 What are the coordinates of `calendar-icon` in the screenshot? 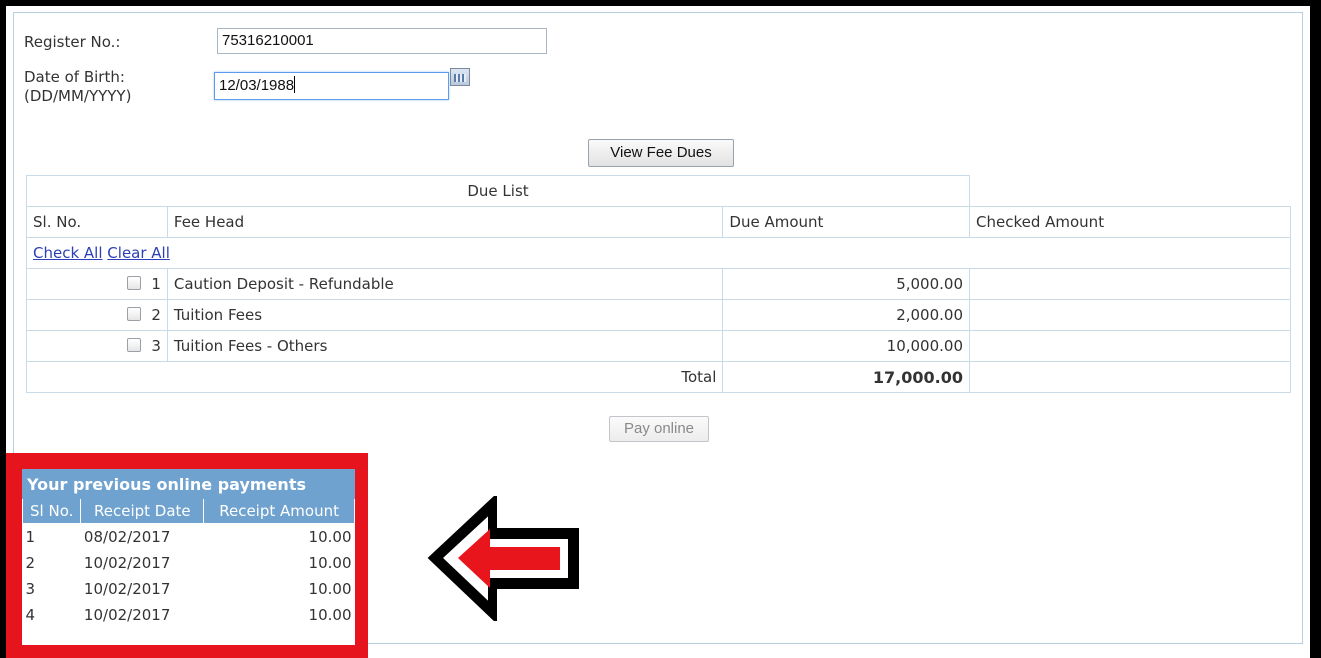 It's located at (460, 77).